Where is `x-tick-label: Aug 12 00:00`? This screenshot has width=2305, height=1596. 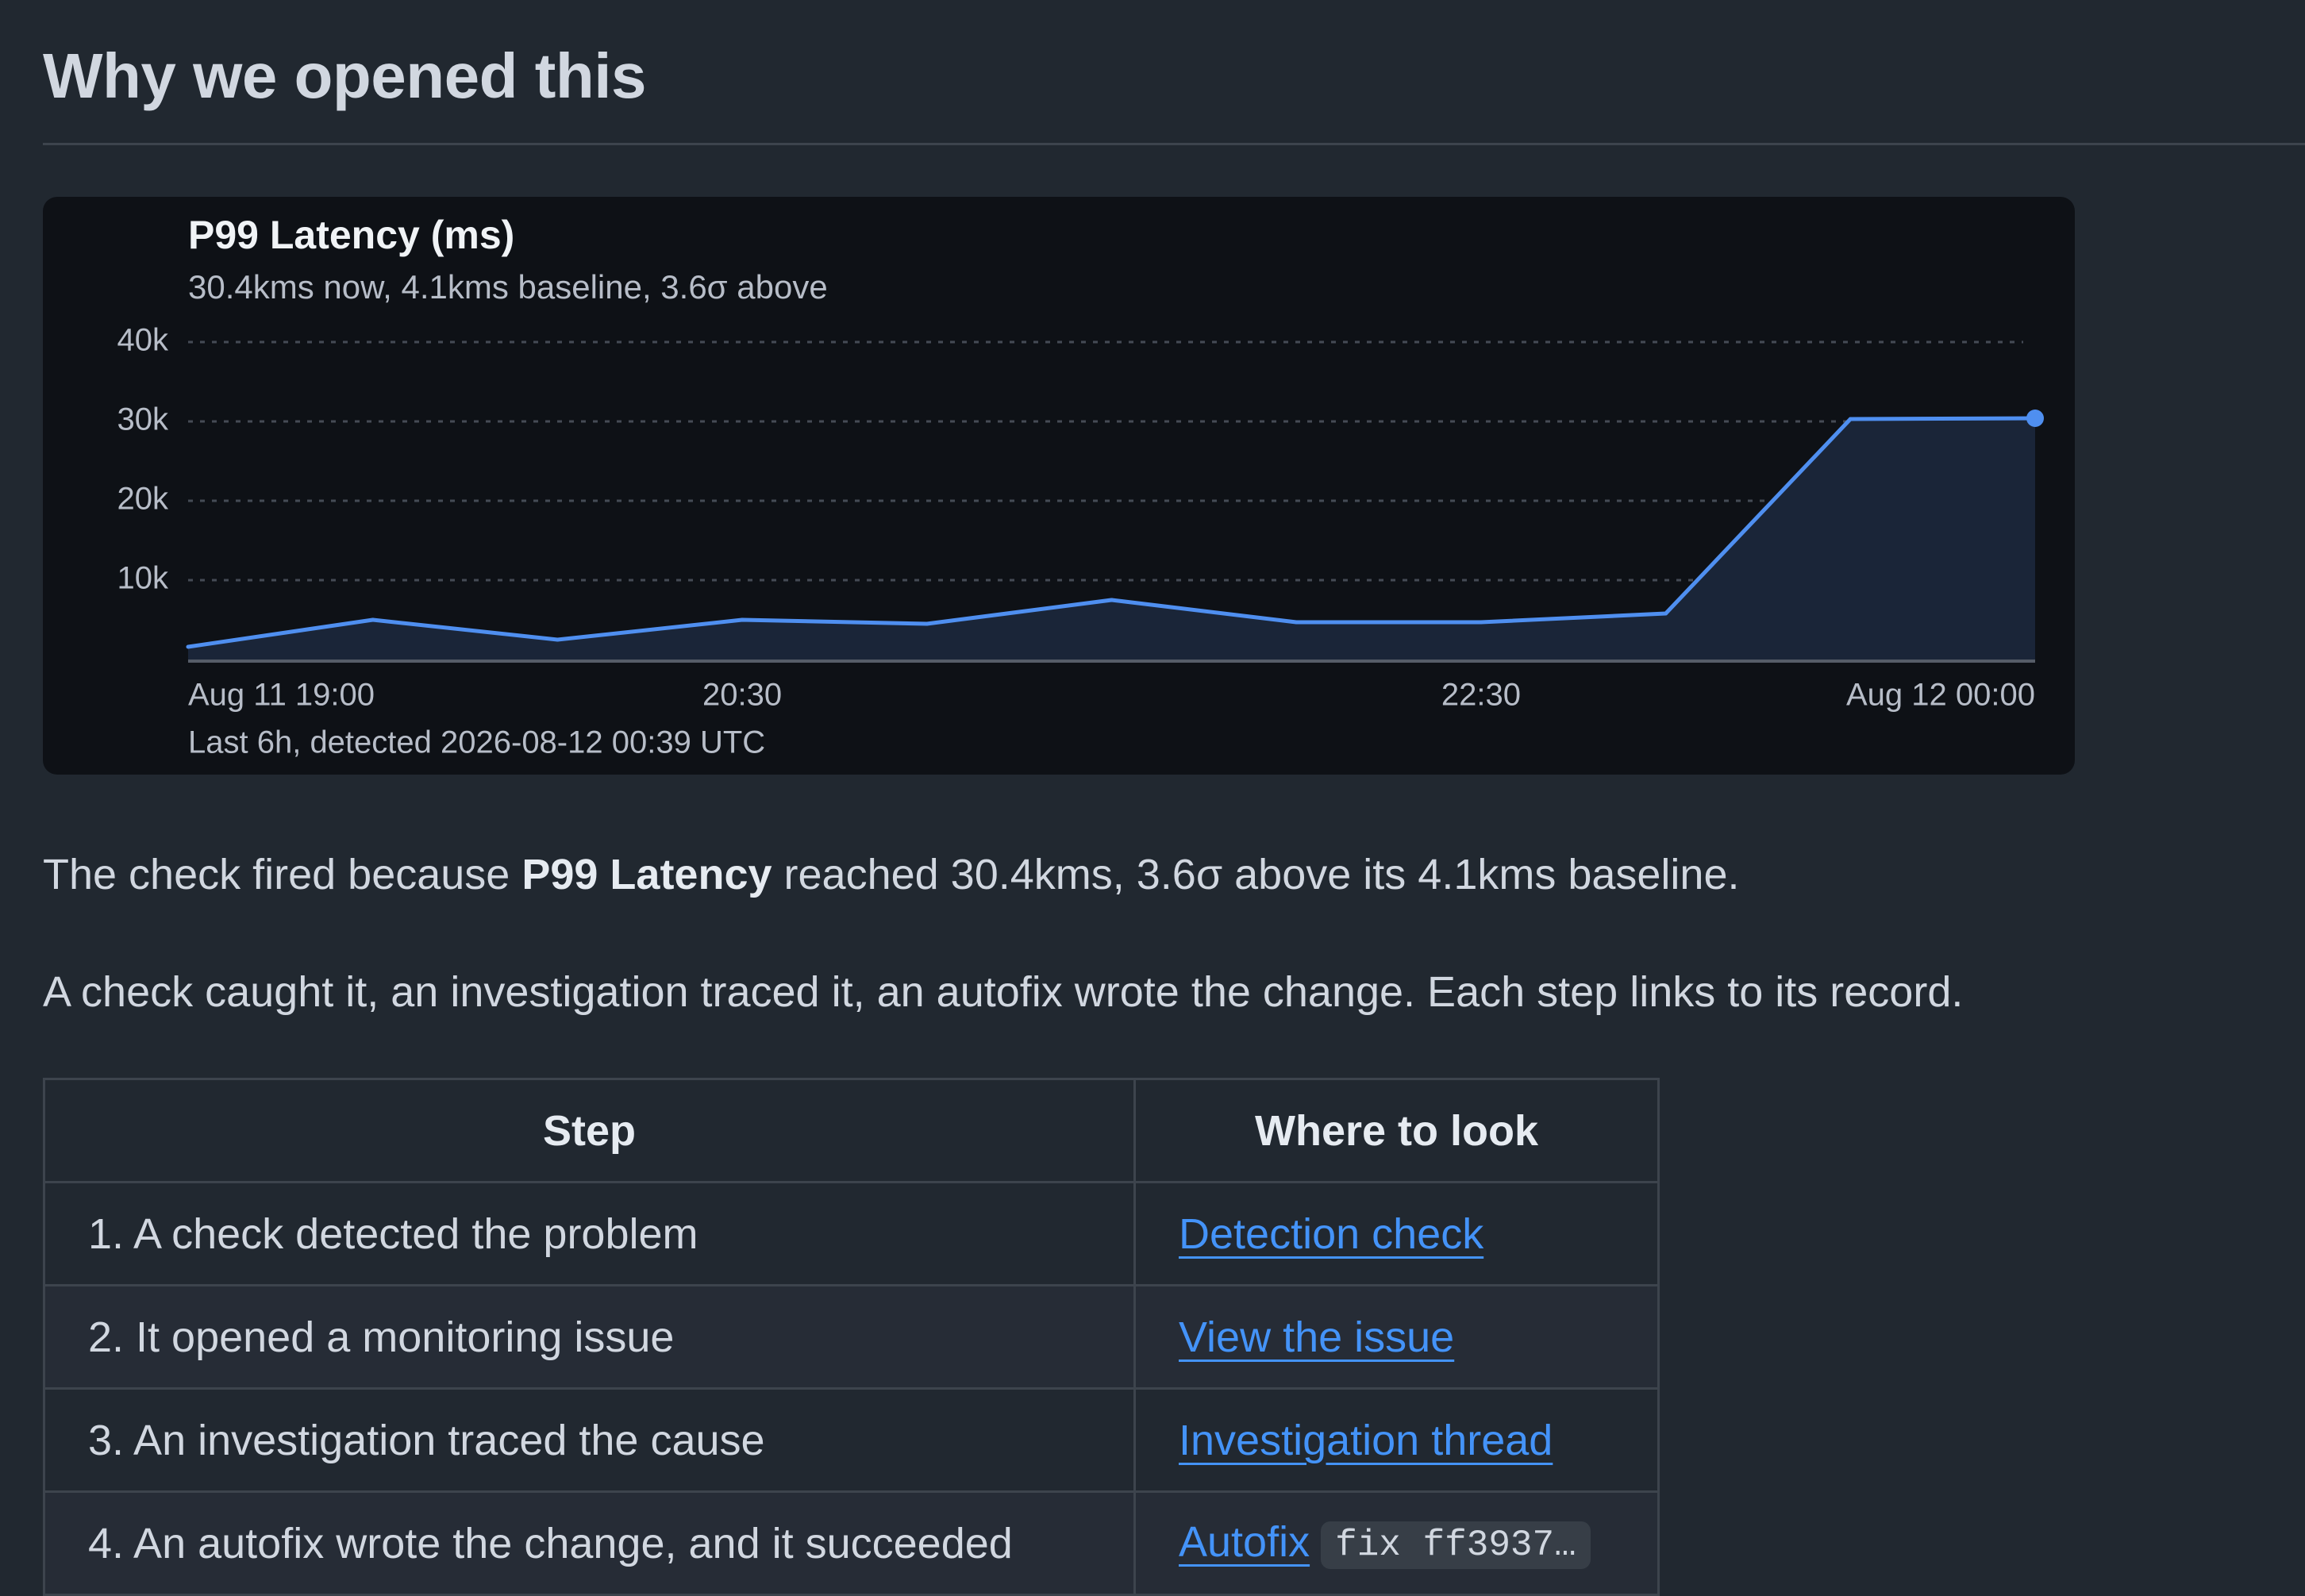
x-tick-label: Aug 12 00:00 is located at coordinates (1940, 695).